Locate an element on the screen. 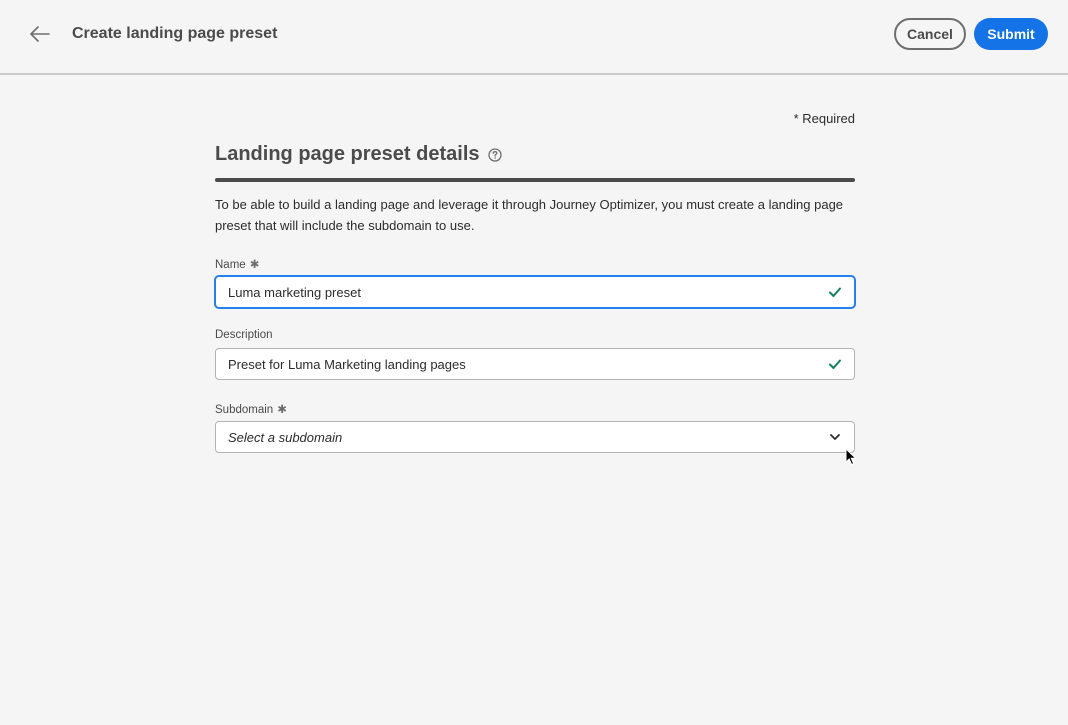 Image resolution: width=1068 pixels, height=725 pixels. help-icon is located at coordinates (494, 154).